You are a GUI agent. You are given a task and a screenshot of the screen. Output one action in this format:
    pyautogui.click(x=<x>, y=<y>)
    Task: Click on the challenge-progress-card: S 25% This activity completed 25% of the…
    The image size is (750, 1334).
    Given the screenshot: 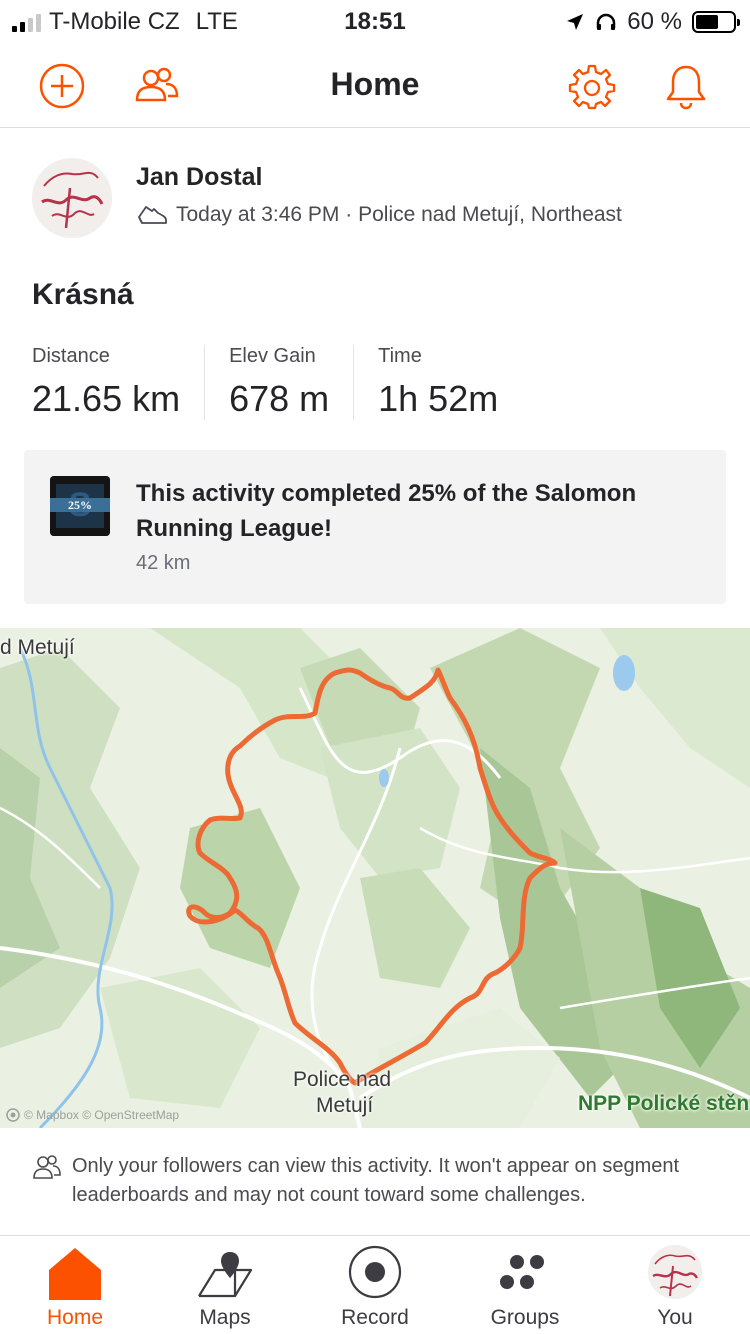 What is the action you would take?
    pyautogui.click(x=375, y=527)
    